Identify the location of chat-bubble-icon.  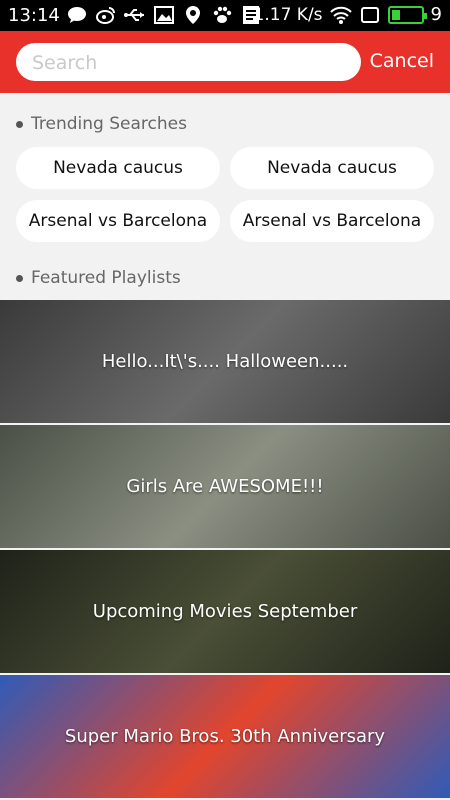
(77, 15).